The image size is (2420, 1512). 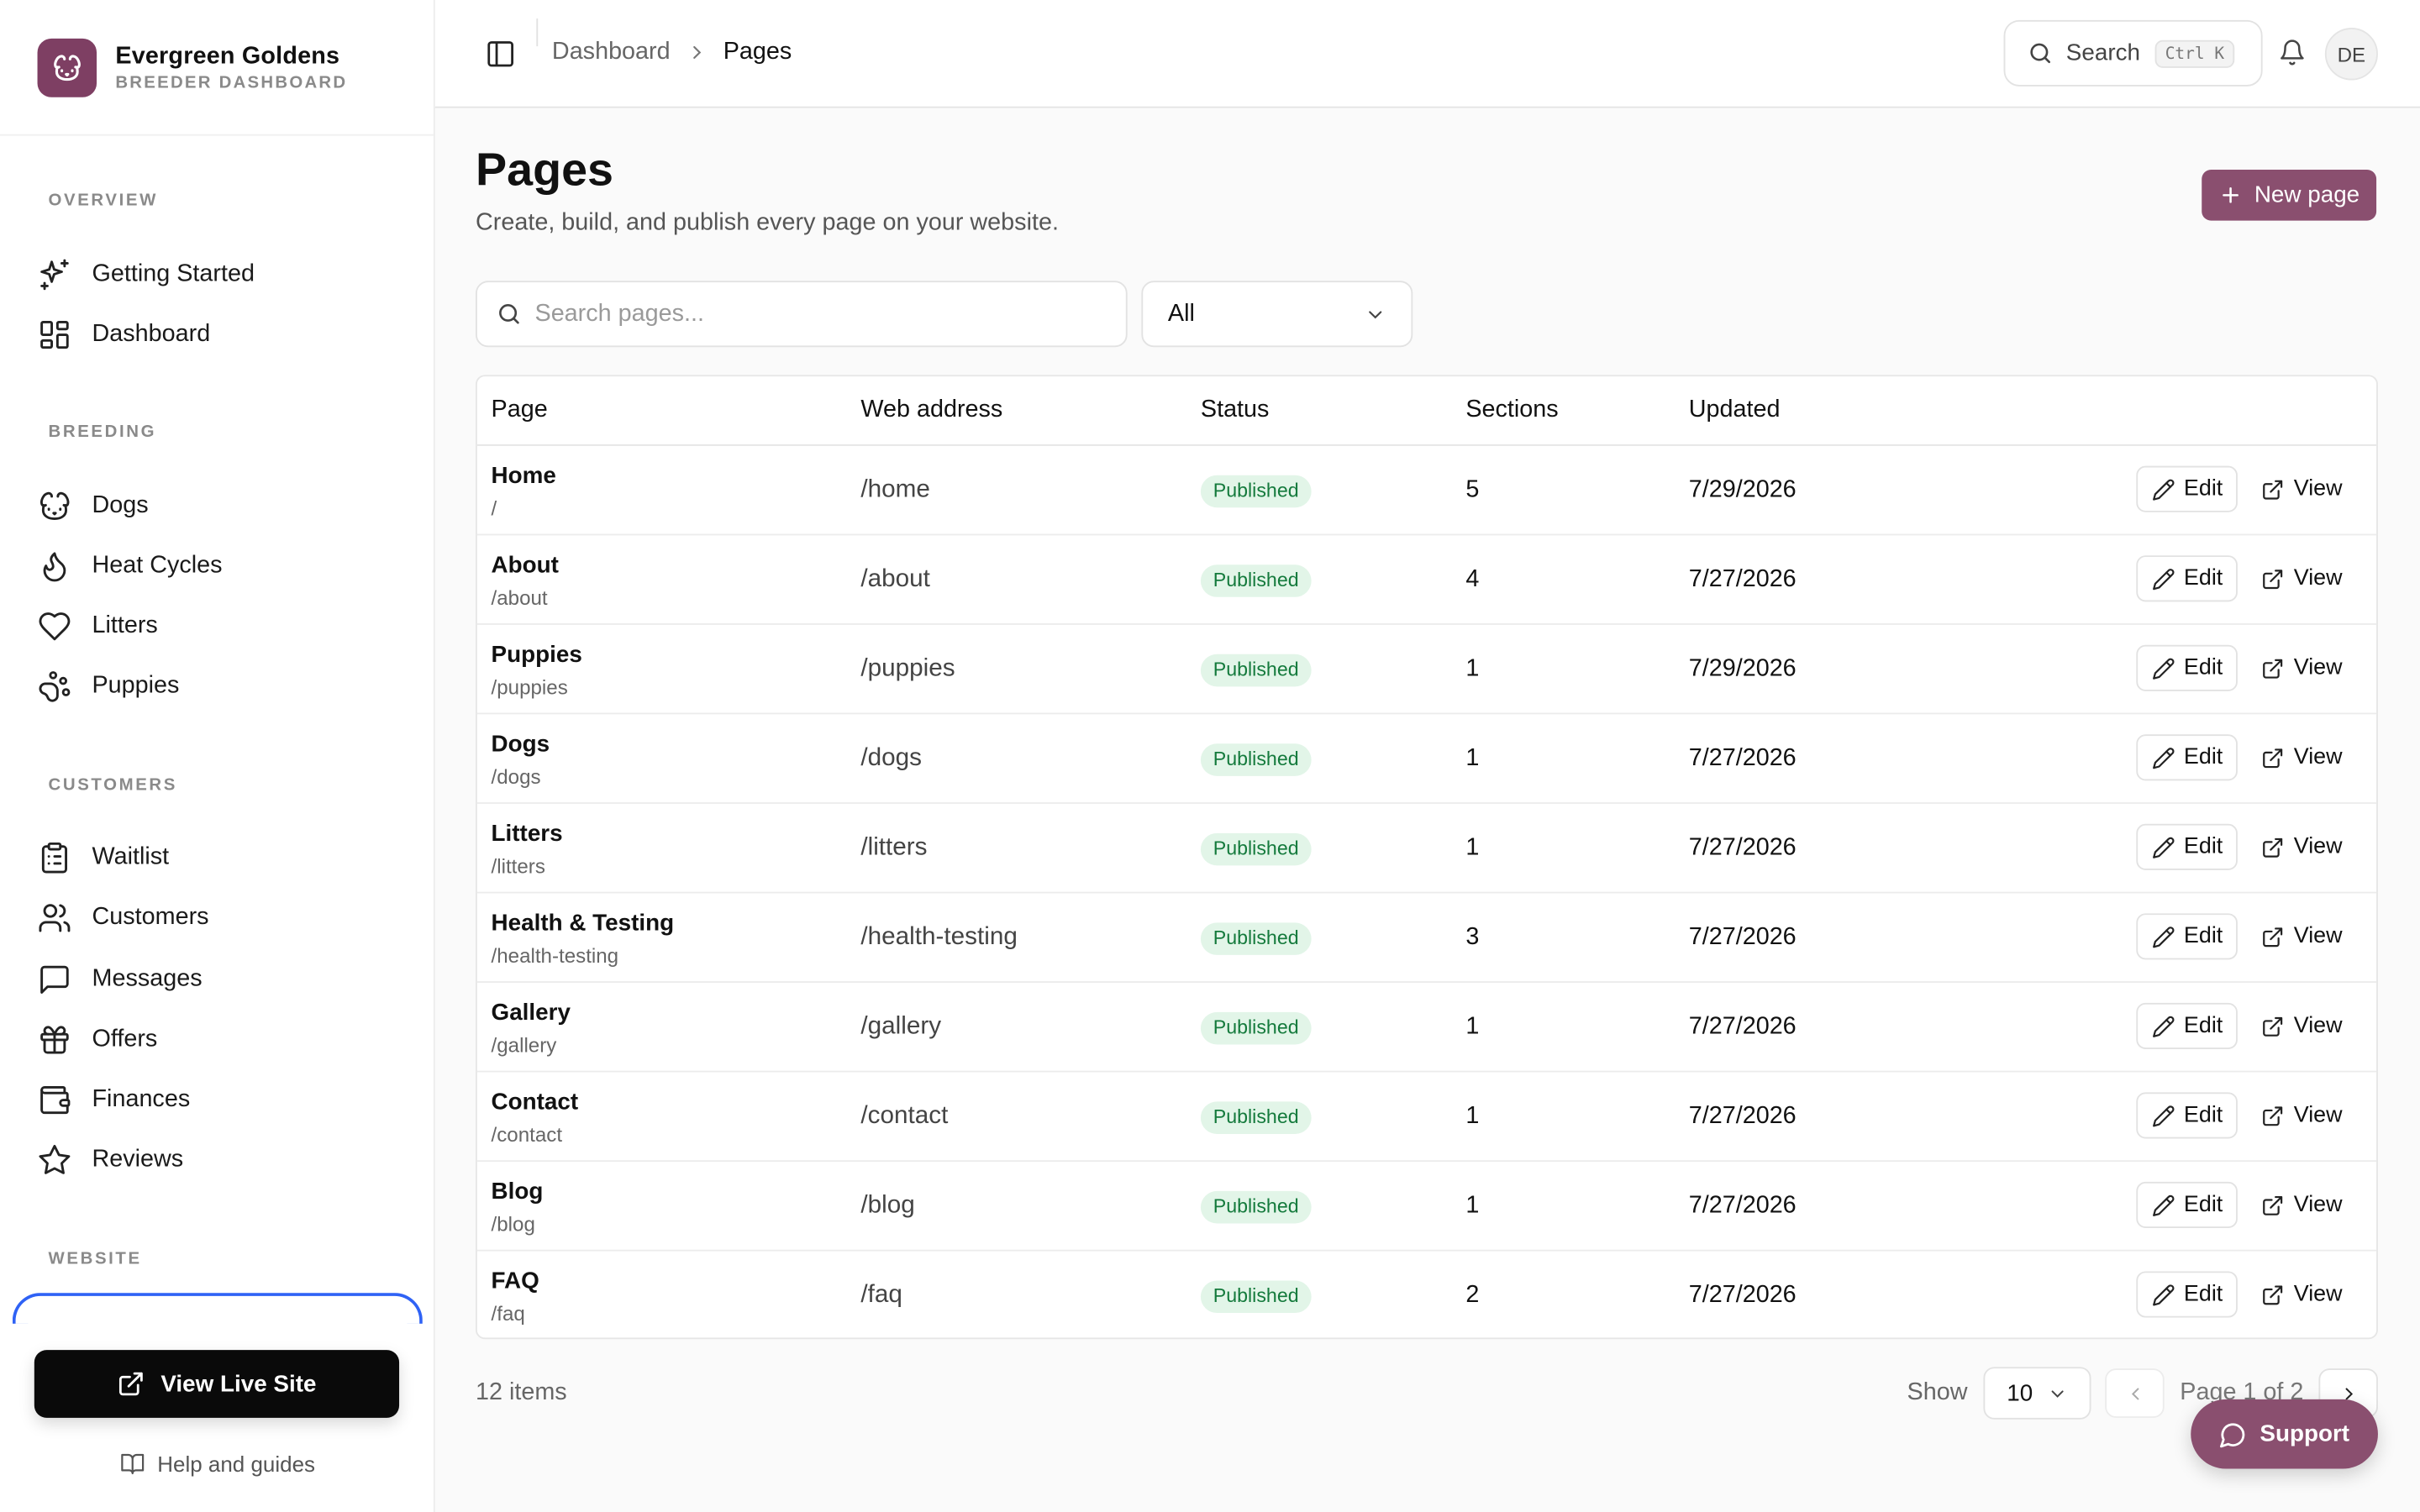 I want to click on avatar-initials: DE, so click(x=2351, y=54).